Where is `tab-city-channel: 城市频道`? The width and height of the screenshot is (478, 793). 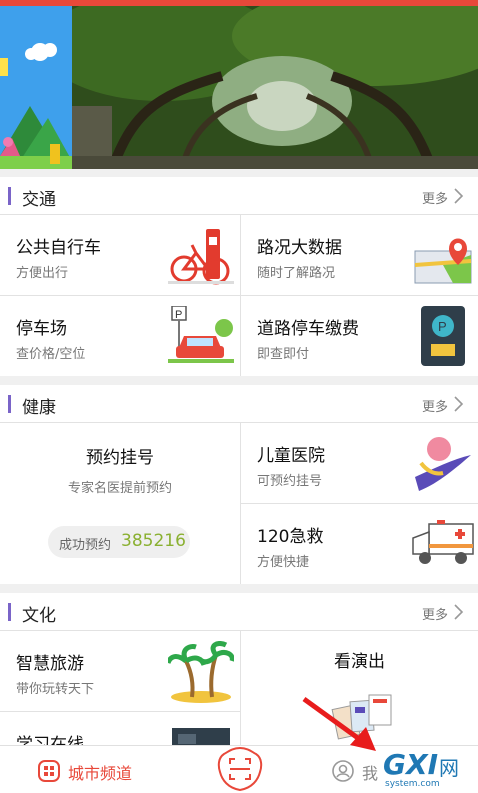 tab-city-channel: 城市频道 is located at coordinates (93, 771).